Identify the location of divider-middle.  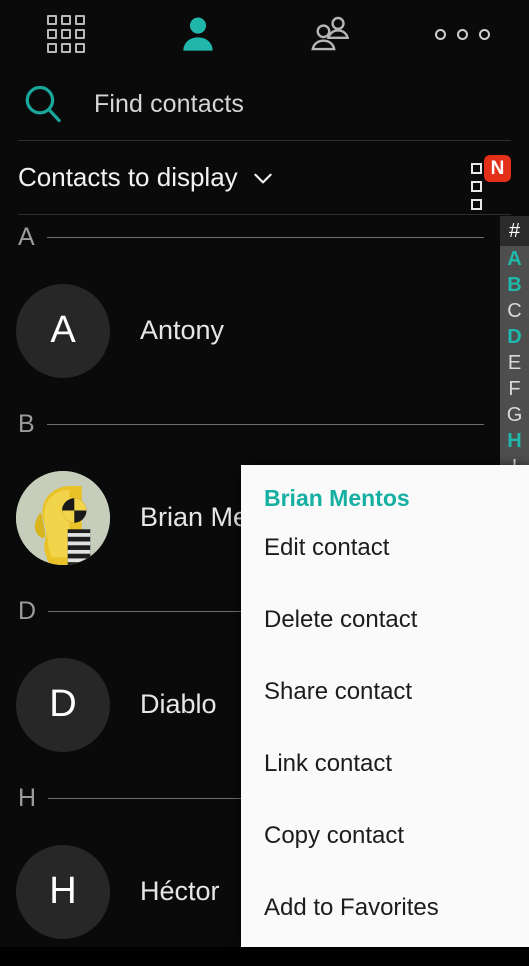
(264, 214).